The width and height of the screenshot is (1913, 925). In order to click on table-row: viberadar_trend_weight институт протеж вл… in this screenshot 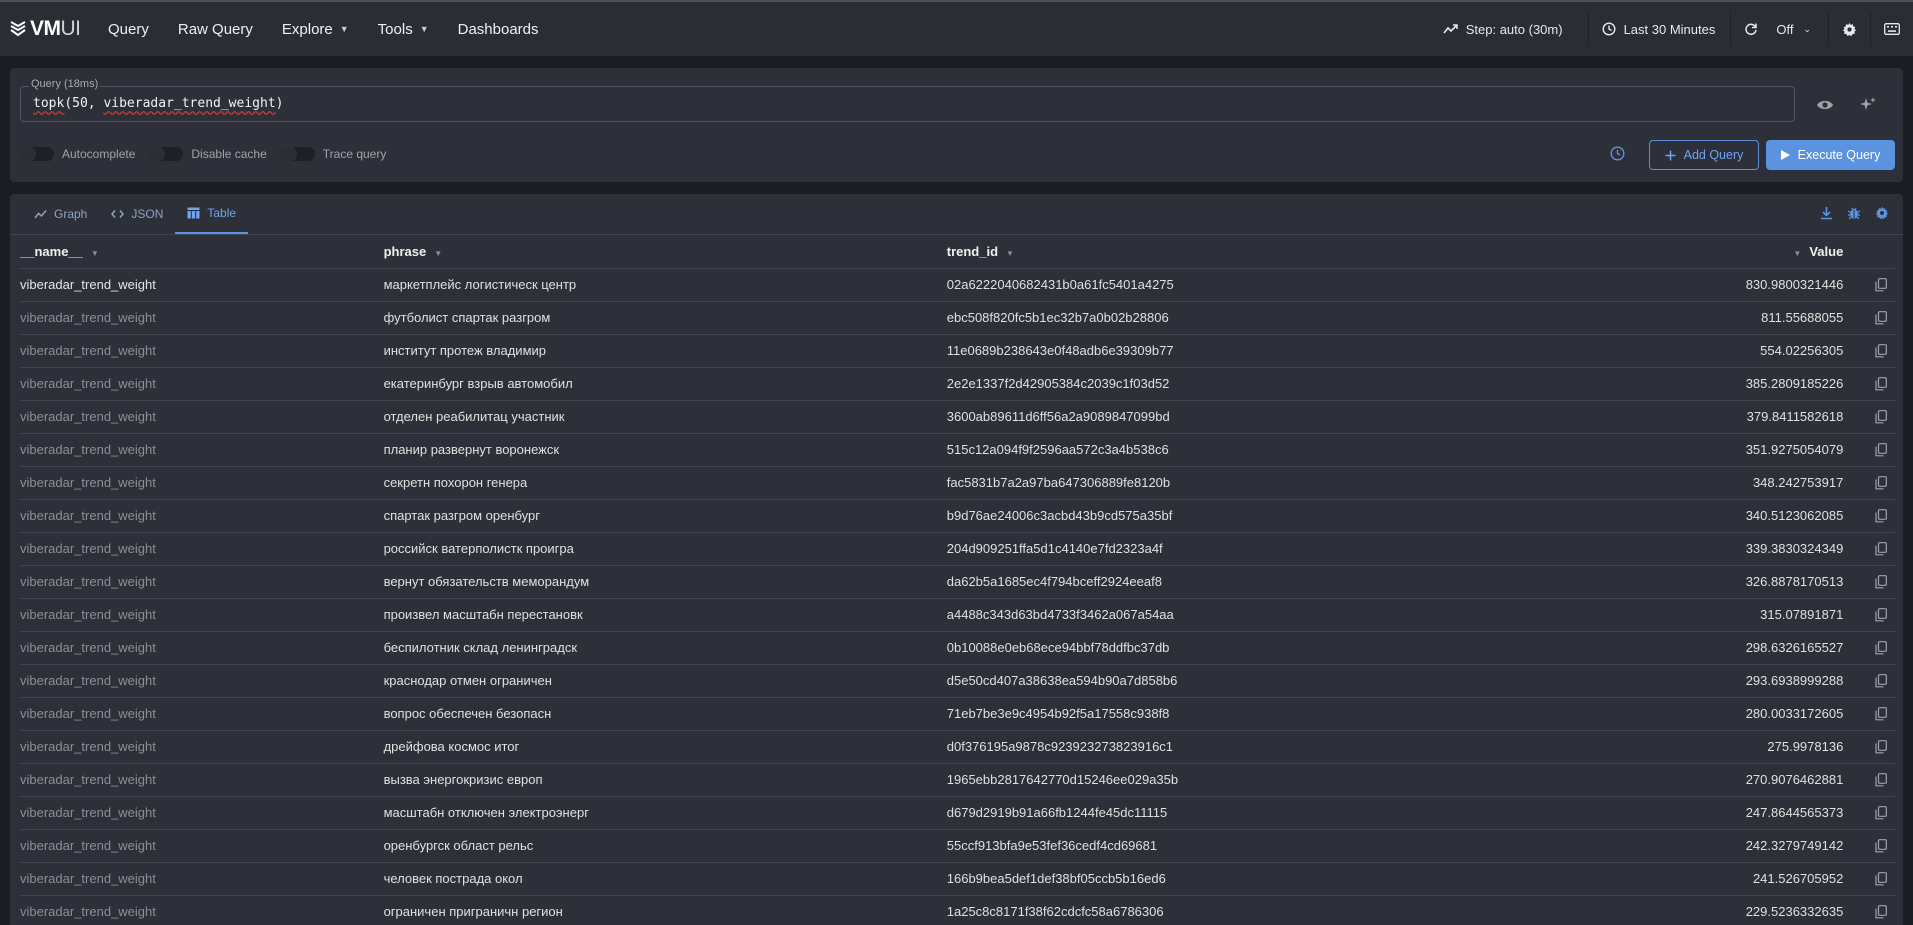, I will do `click(957, 351)`.